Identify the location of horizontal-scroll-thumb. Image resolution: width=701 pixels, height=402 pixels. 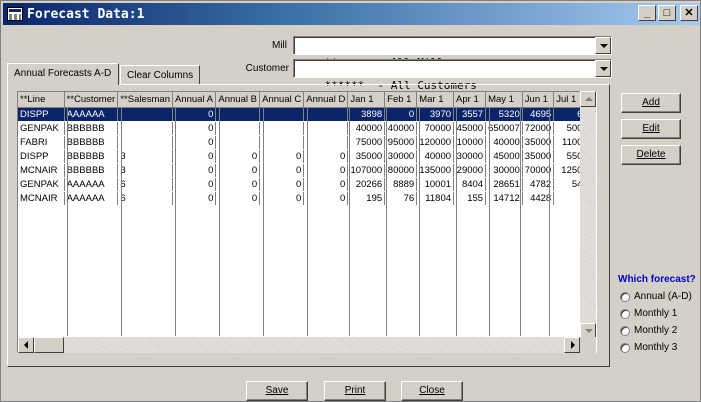
(49, 345).